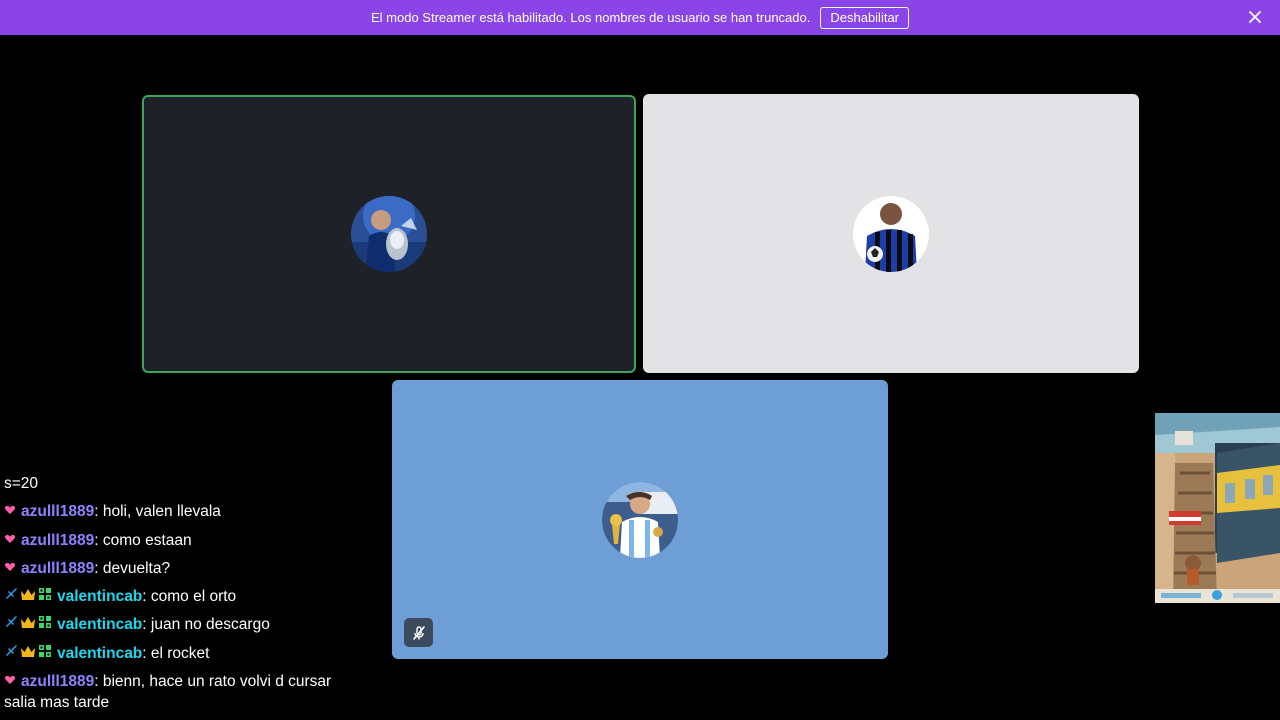 The width and height of the screenshot is (1280, 720). I want to click on chat-message: azulll1889: como estaan, so click(194, 541).